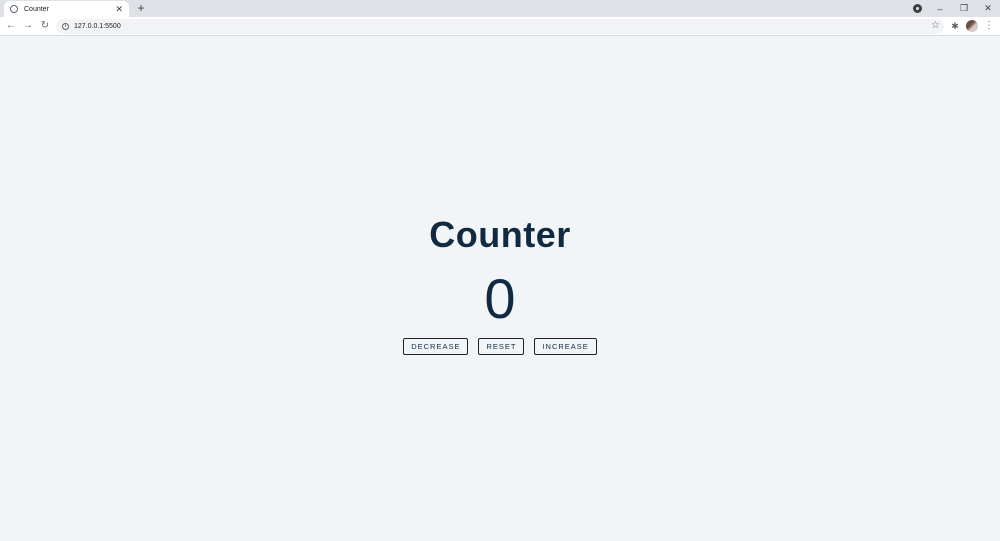  I want to click on browser-tab: Counter ✕, so click(66, 9).